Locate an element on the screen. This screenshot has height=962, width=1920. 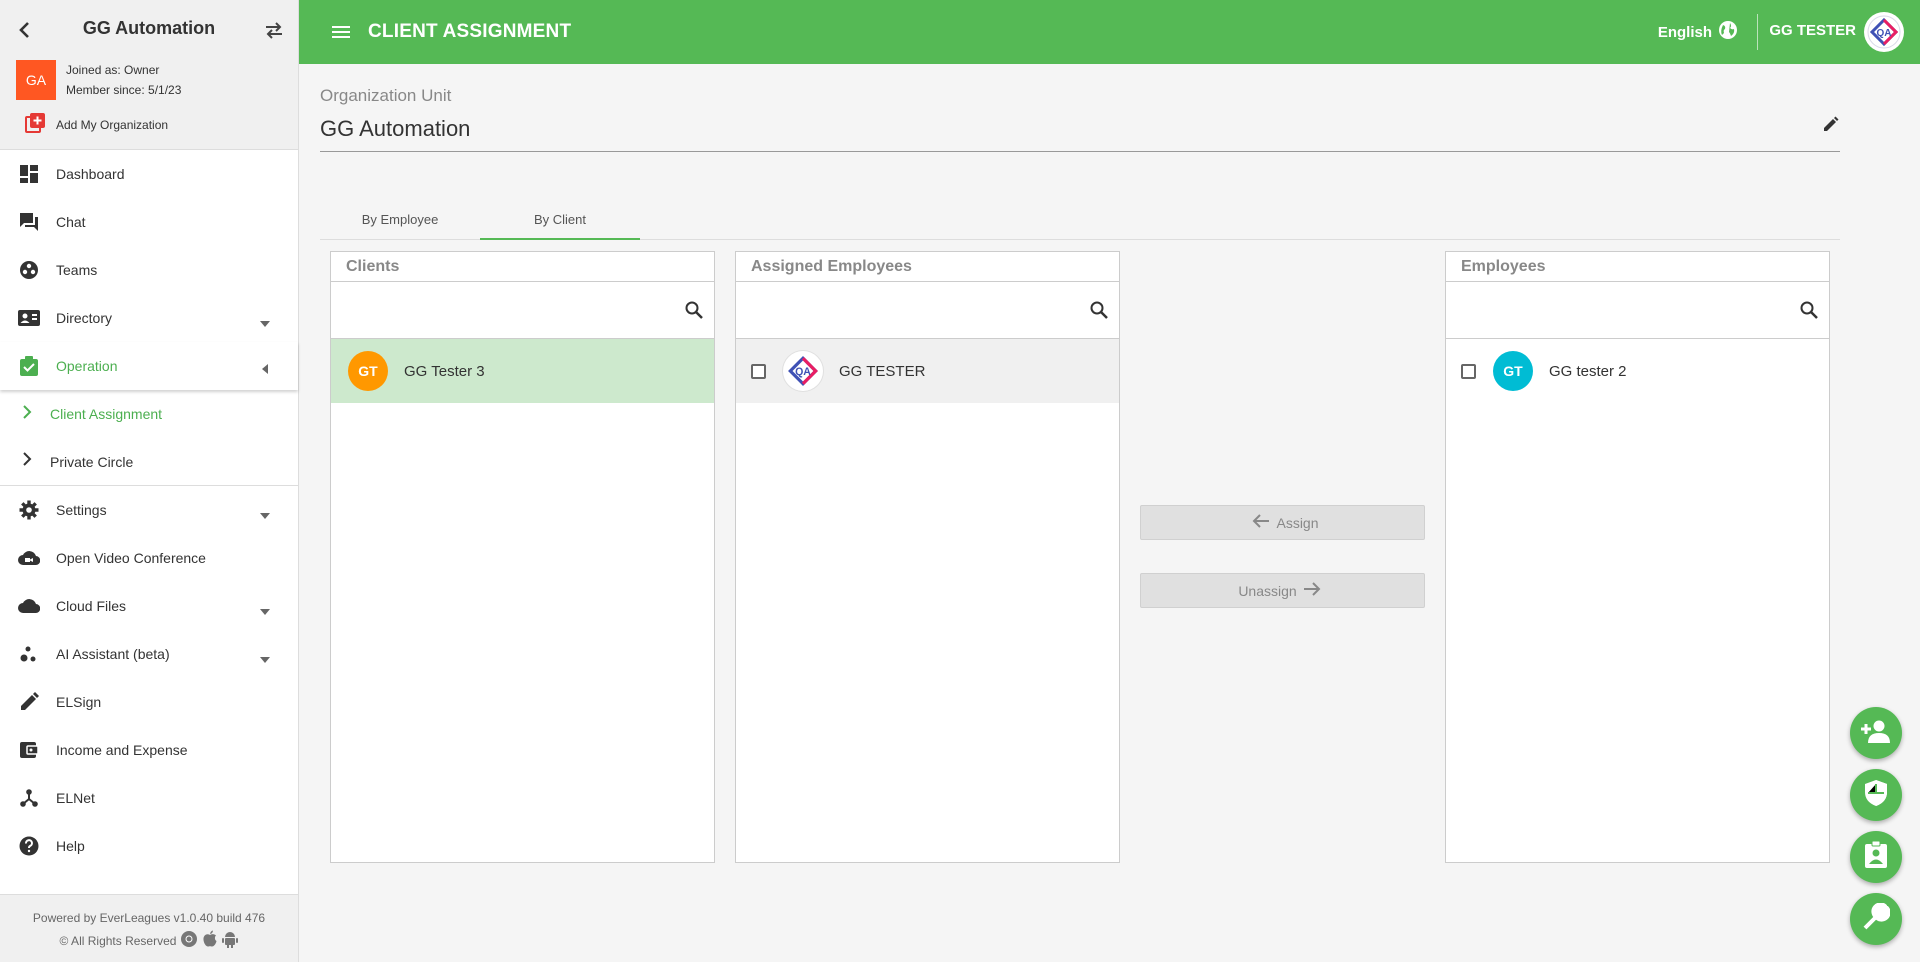
employees-search-box is located at coordinates (1637, 310).